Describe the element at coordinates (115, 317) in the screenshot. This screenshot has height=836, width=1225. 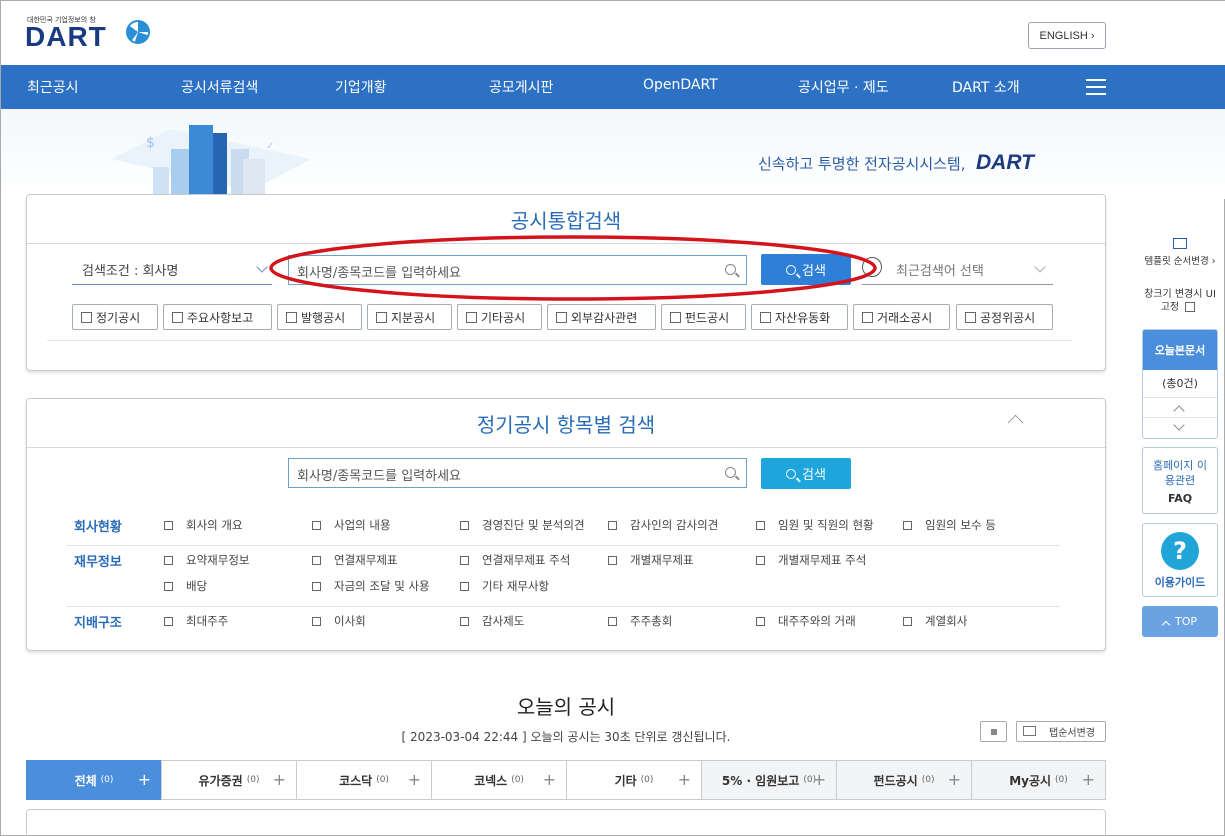
I see `checkbox-regular: 정기공시` at that location.